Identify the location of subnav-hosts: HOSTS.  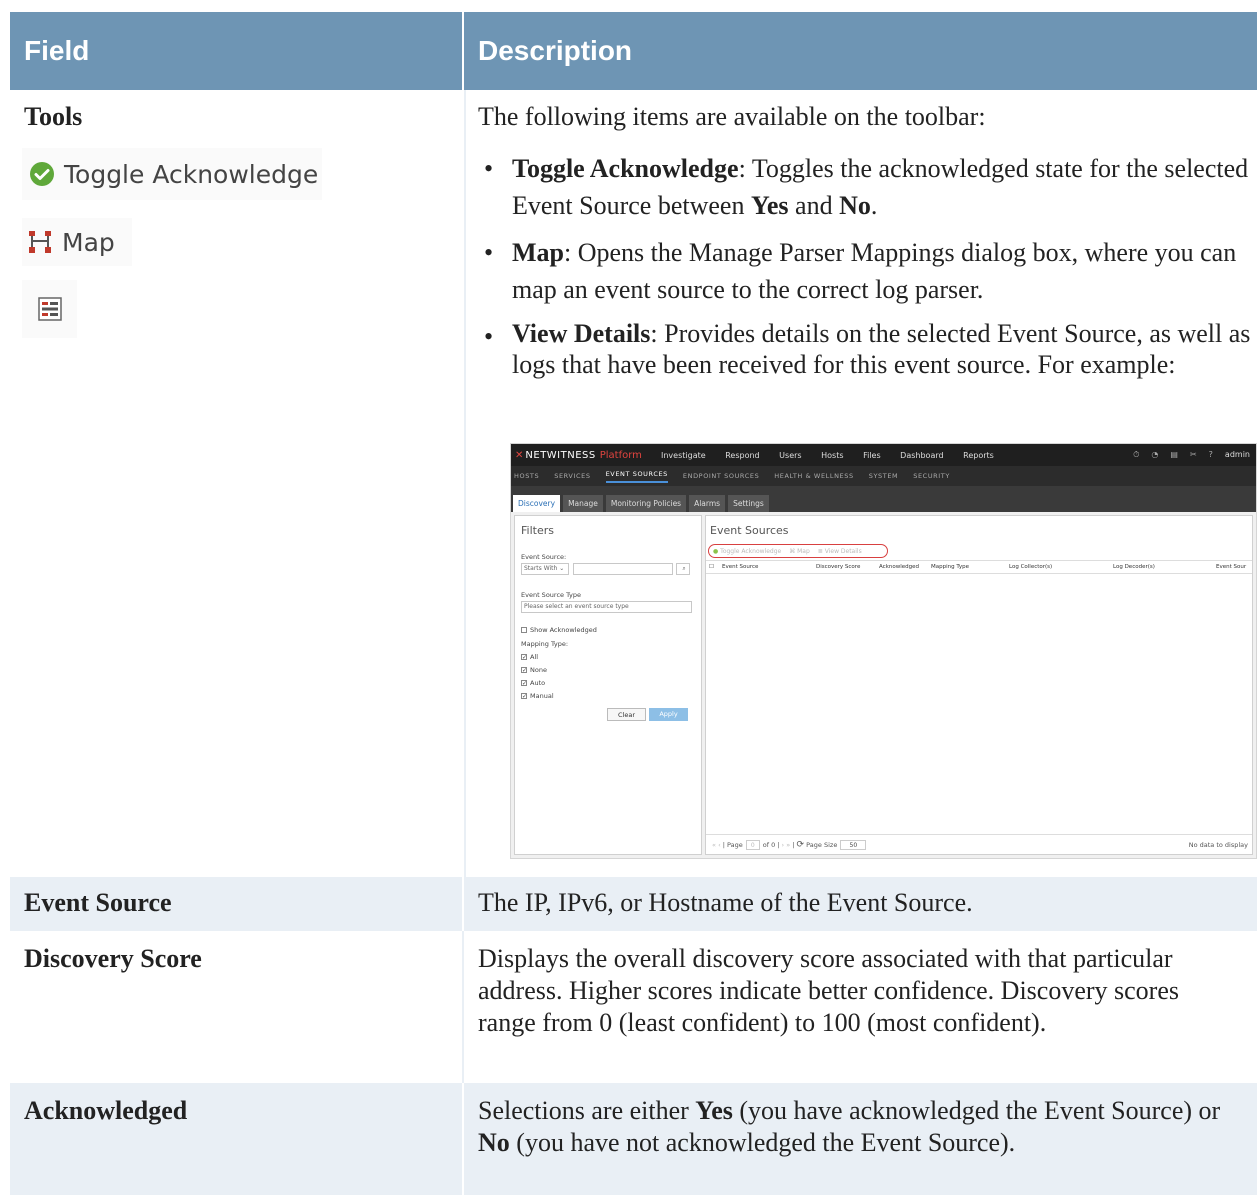
(526, 476).